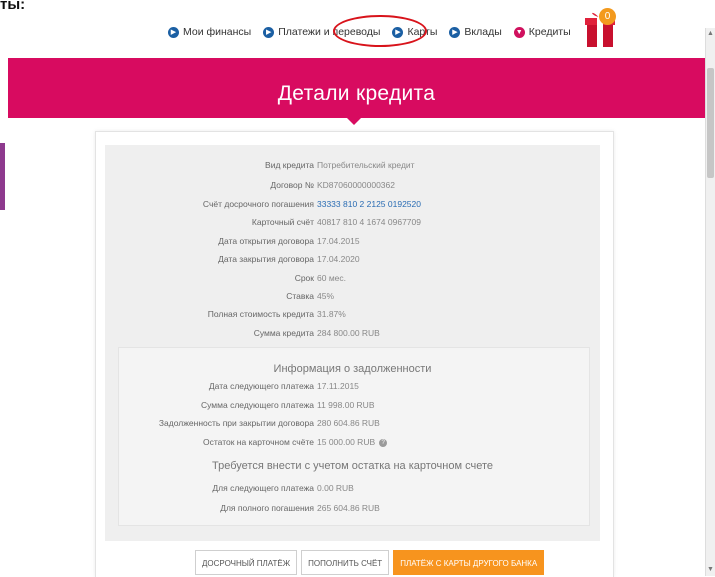 This screenshot has width=715, height=577. Describe the element at coordinates (346, 442) in the screenshot. I see `card-balance-value: 15 000.00 RUB` at that location.